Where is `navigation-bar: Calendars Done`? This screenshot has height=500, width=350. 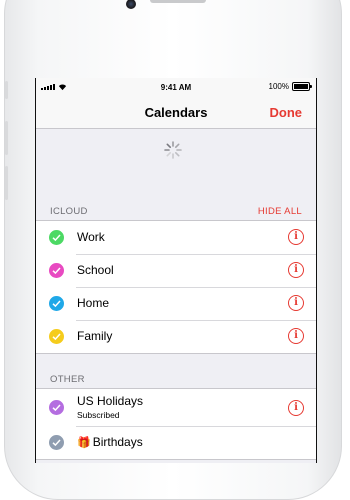 navigation-bar: Calendars Done is located at coordinates (176, 113).